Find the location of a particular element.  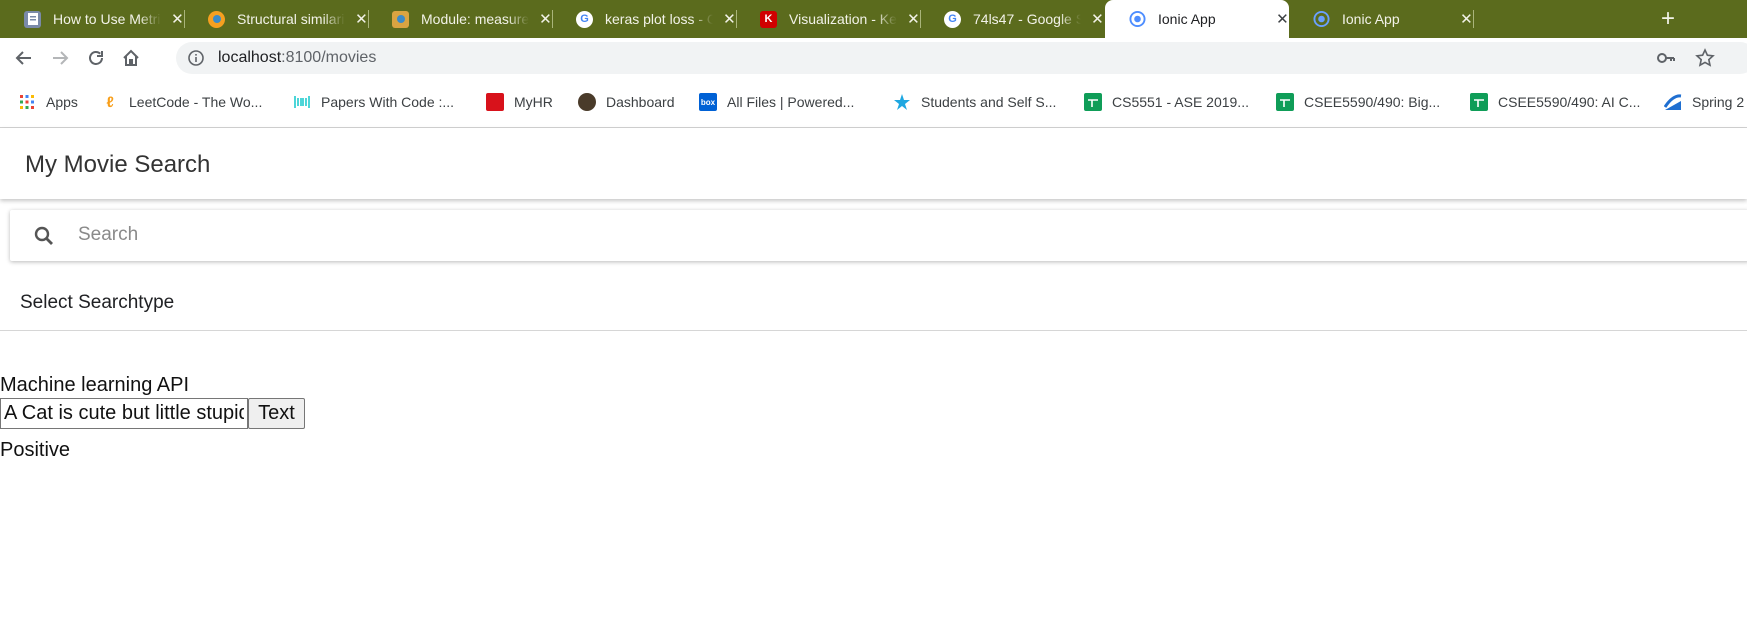

back-button is located at coordinates (24, 58).